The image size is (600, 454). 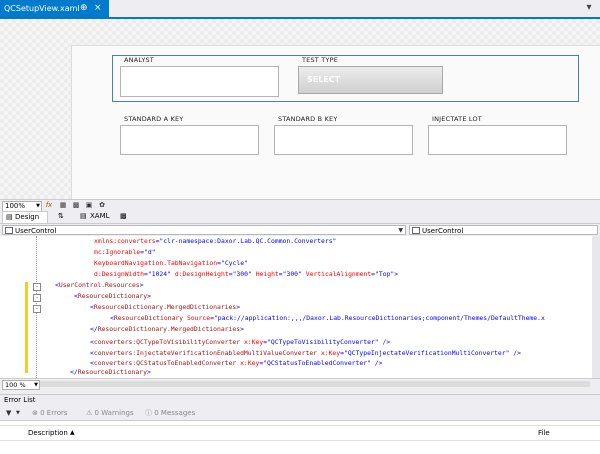 What do you see at coordinates (300, 433) in the screenshot?
I see `error-list-column-header: Description ▲ File` at bounding box center [300, 433].